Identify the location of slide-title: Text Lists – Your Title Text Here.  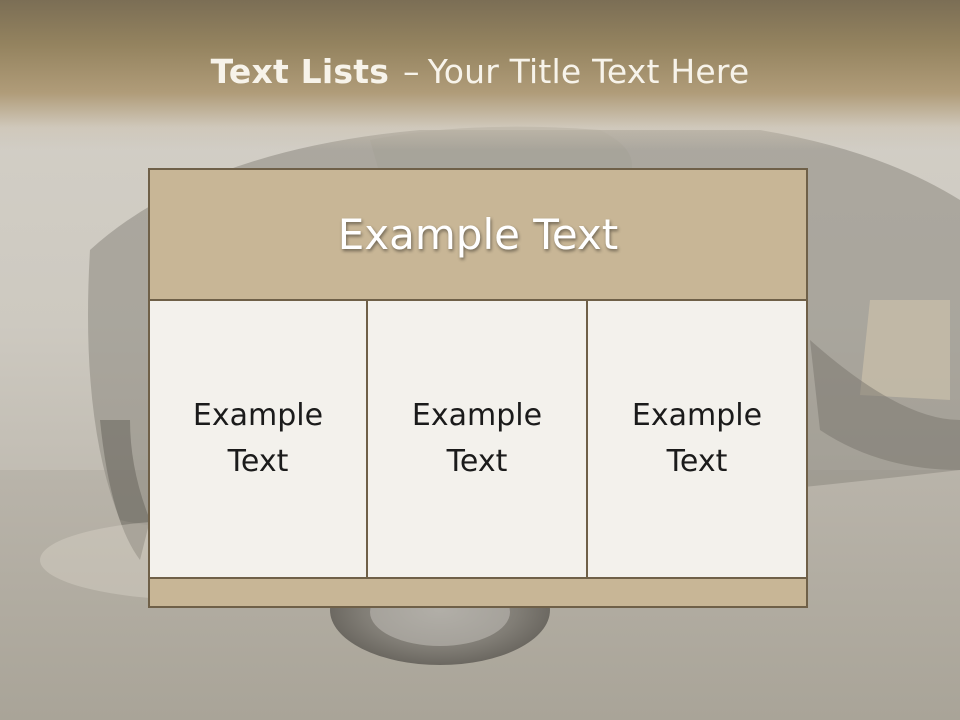
(480, 71).